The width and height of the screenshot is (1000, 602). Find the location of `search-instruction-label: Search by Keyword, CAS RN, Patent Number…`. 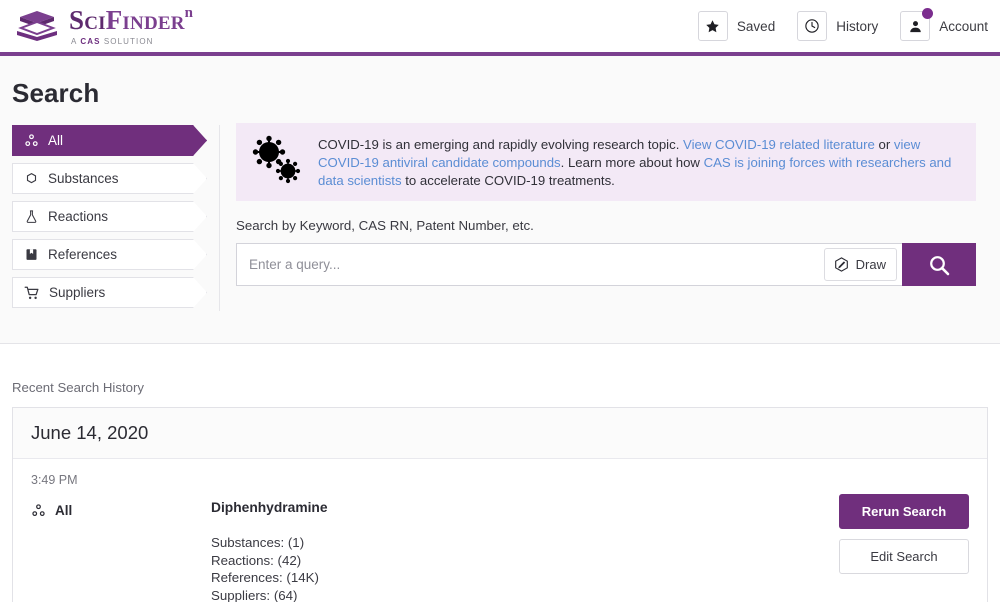

search-instruction-label: Search by Keyword, CAS RN, Patent Number… is located at coordinates (385, 226).